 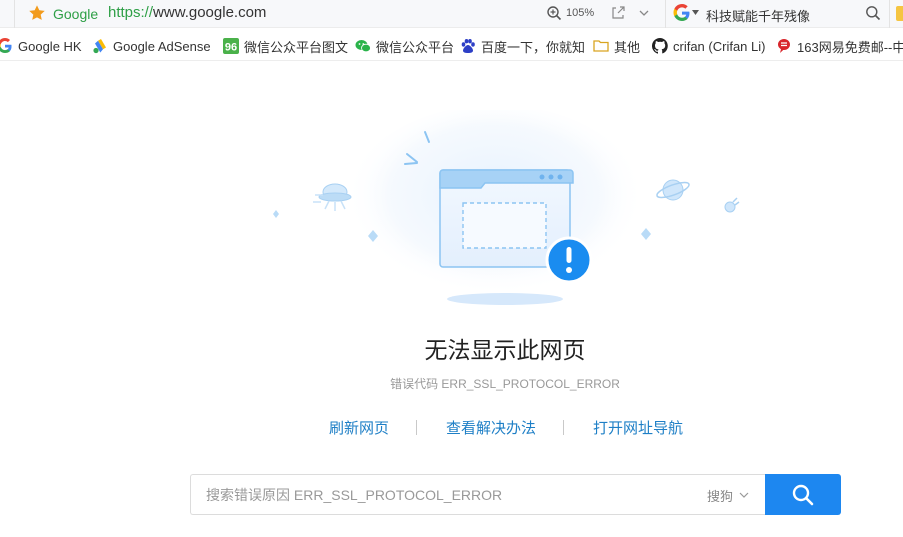 I want to click on search-engine-input: 科技赋能千年残像, so click(x=758, y=15).